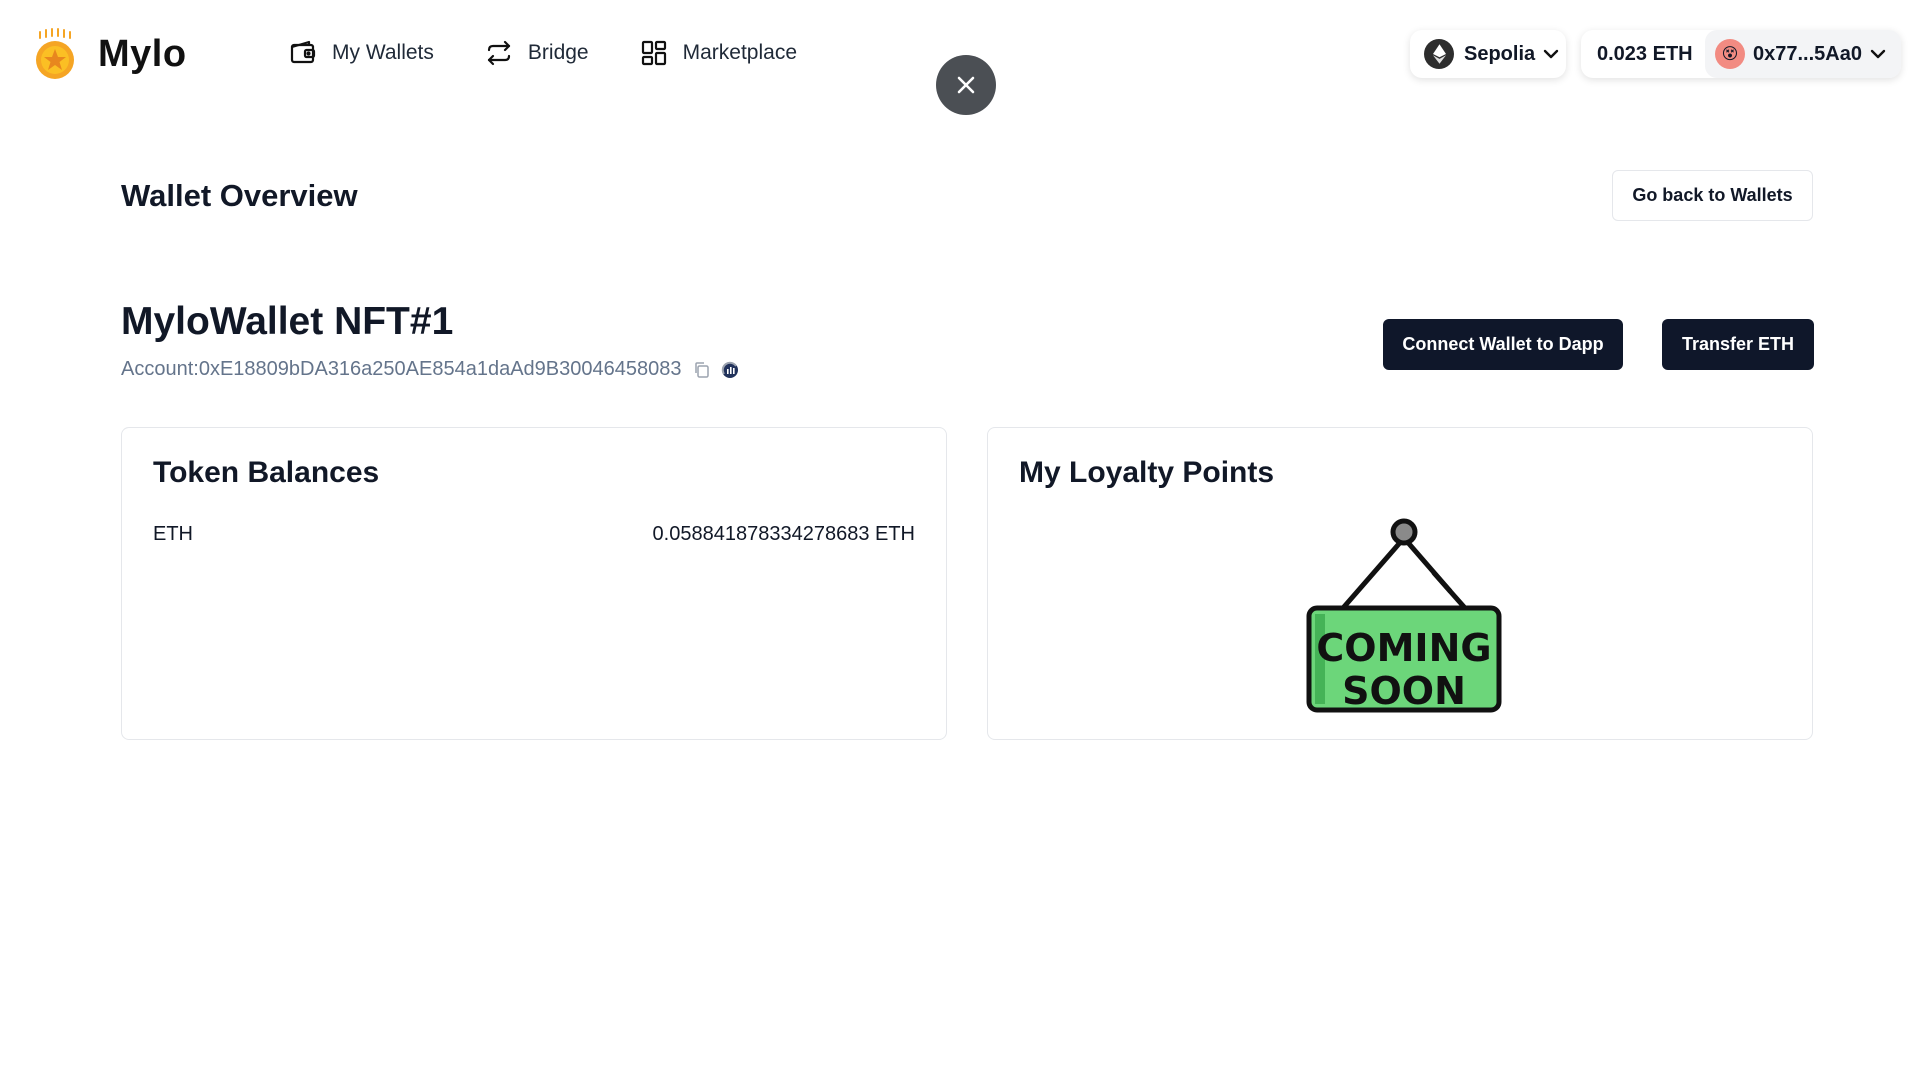 This screenshot has width=1919, height=1077. What do you see at coordinates (266, 472) in the screenshot?
I see `token-balances-title: Token Balances` at bounding box center [266, 472].